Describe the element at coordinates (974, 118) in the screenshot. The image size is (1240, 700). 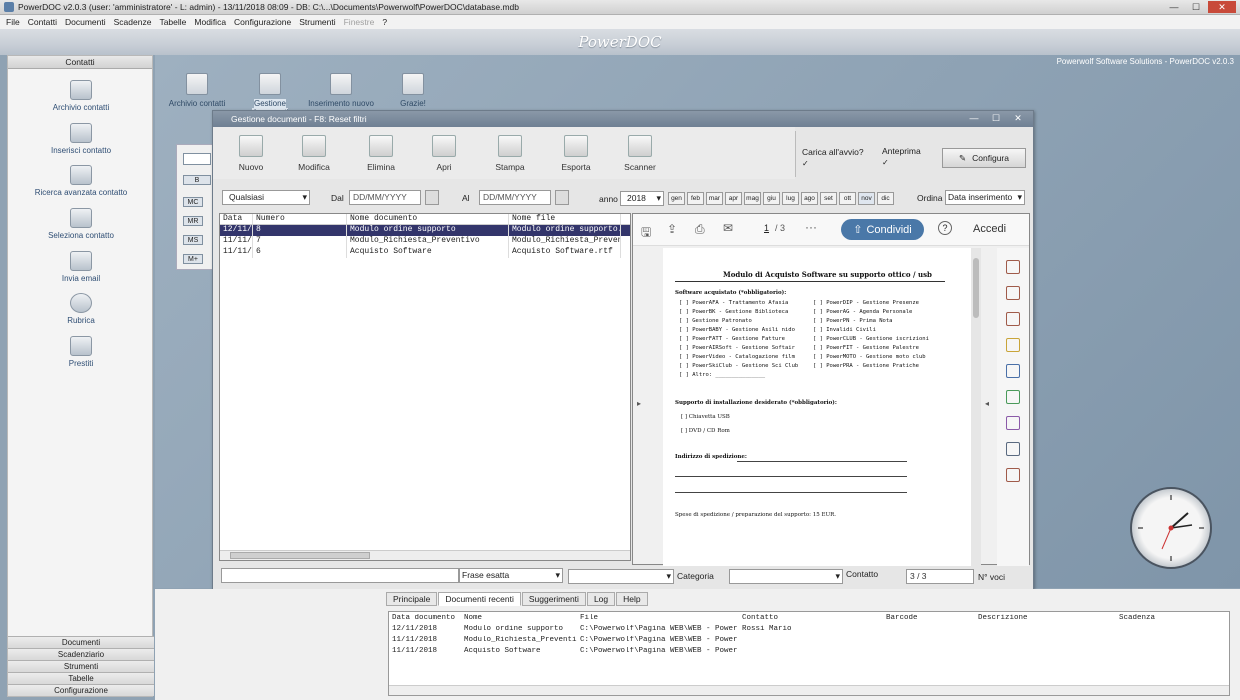
I see `doc-minimize-button: —` at that location.